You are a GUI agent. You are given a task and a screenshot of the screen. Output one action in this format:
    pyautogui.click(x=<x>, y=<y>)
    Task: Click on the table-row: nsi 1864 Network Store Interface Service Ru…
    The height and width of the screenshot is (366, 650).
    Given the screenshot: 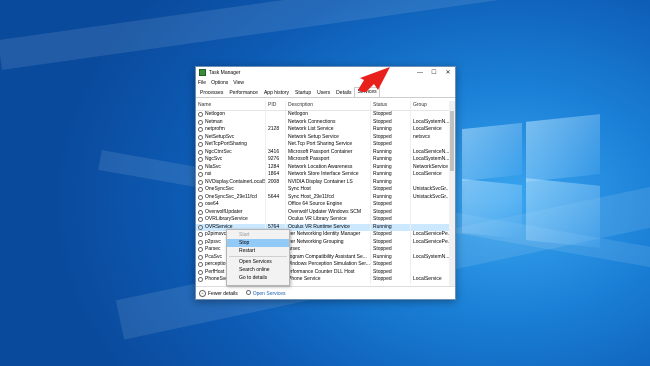 What is the action you would take?
    pyautogui.click(x=322, y=175)
    